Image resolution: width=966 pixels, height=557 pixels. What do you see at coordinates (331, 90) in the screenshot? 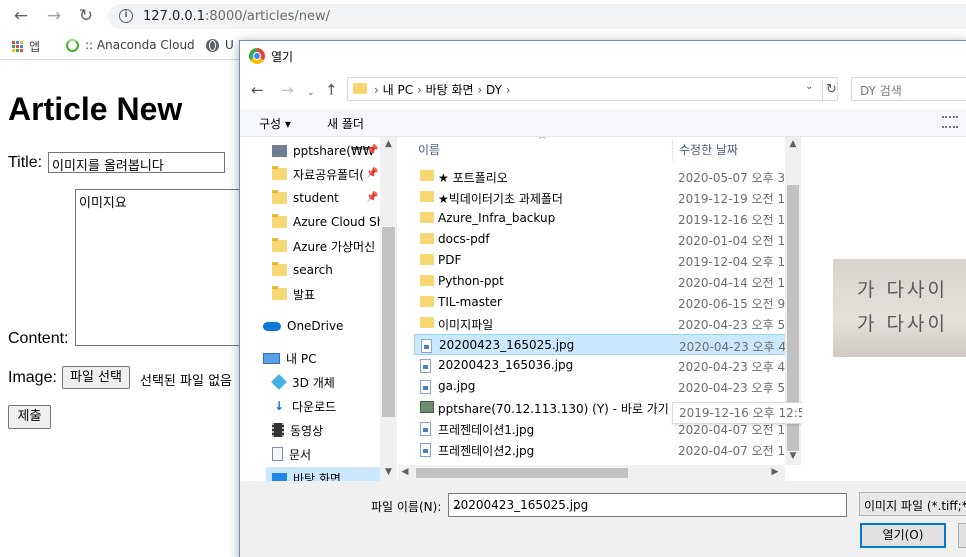
I see `up-arrow-icon: ↑` at bounding box center [331, 90].